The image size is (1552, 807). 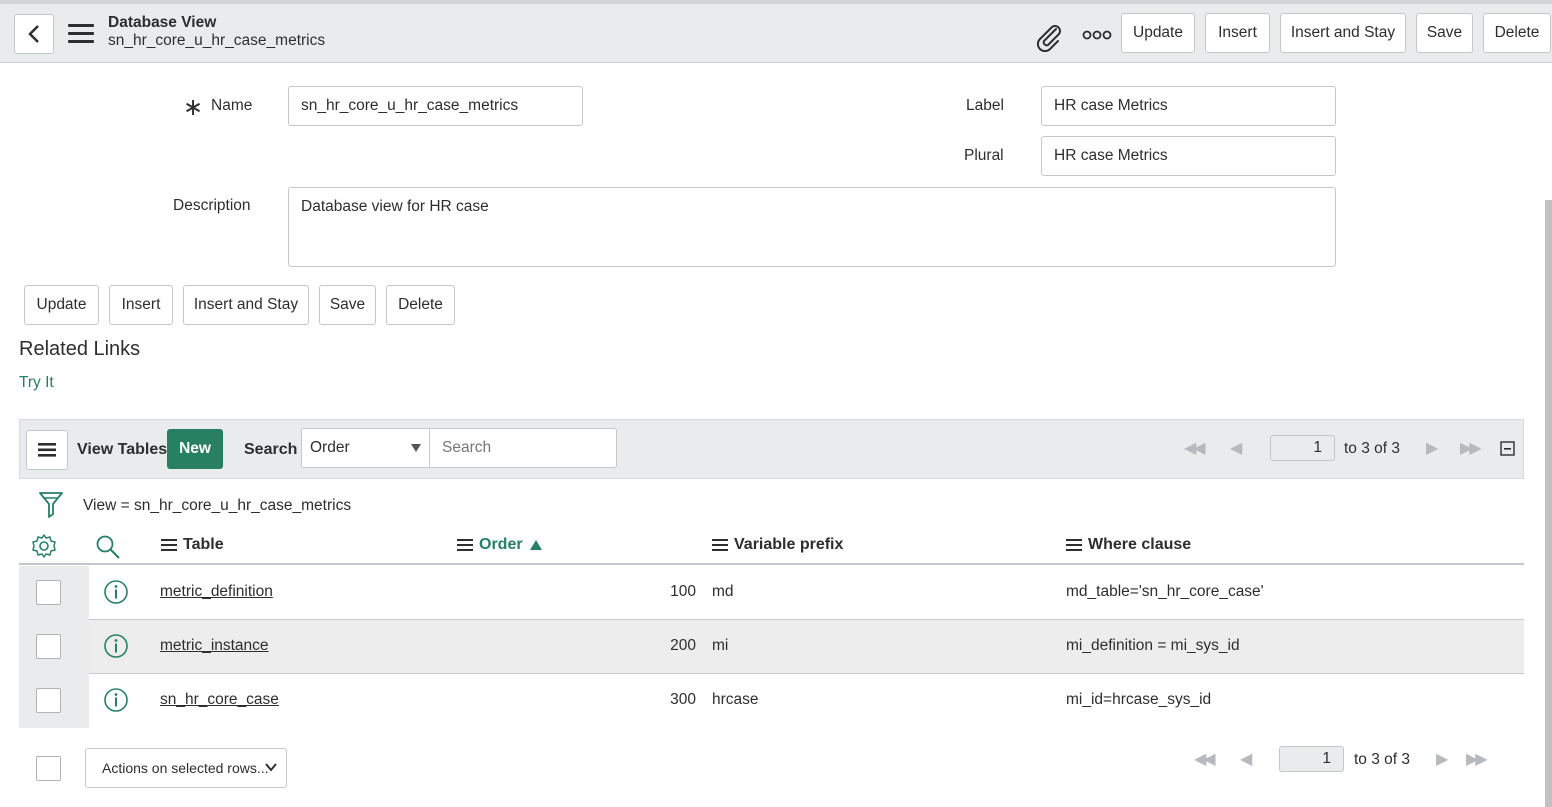 What do you see at coordinates (1372, 448) in the screenshot?
I see `page-range: to 3 of 3` at bounding box center [1372, 448].